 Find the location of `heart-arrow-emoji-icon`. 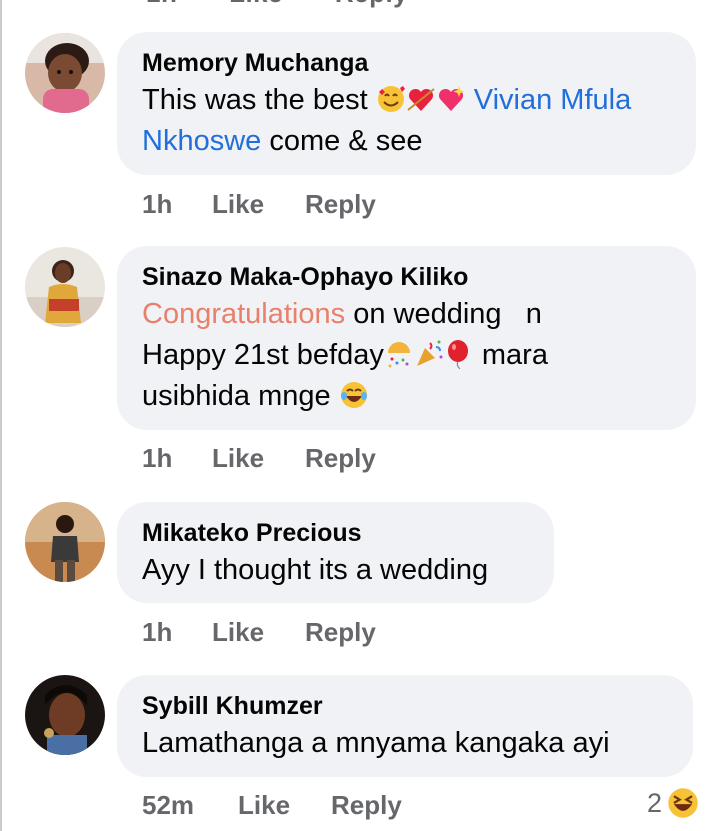

heart-arrow-emoji-icon is located at coordinates (421, 99).